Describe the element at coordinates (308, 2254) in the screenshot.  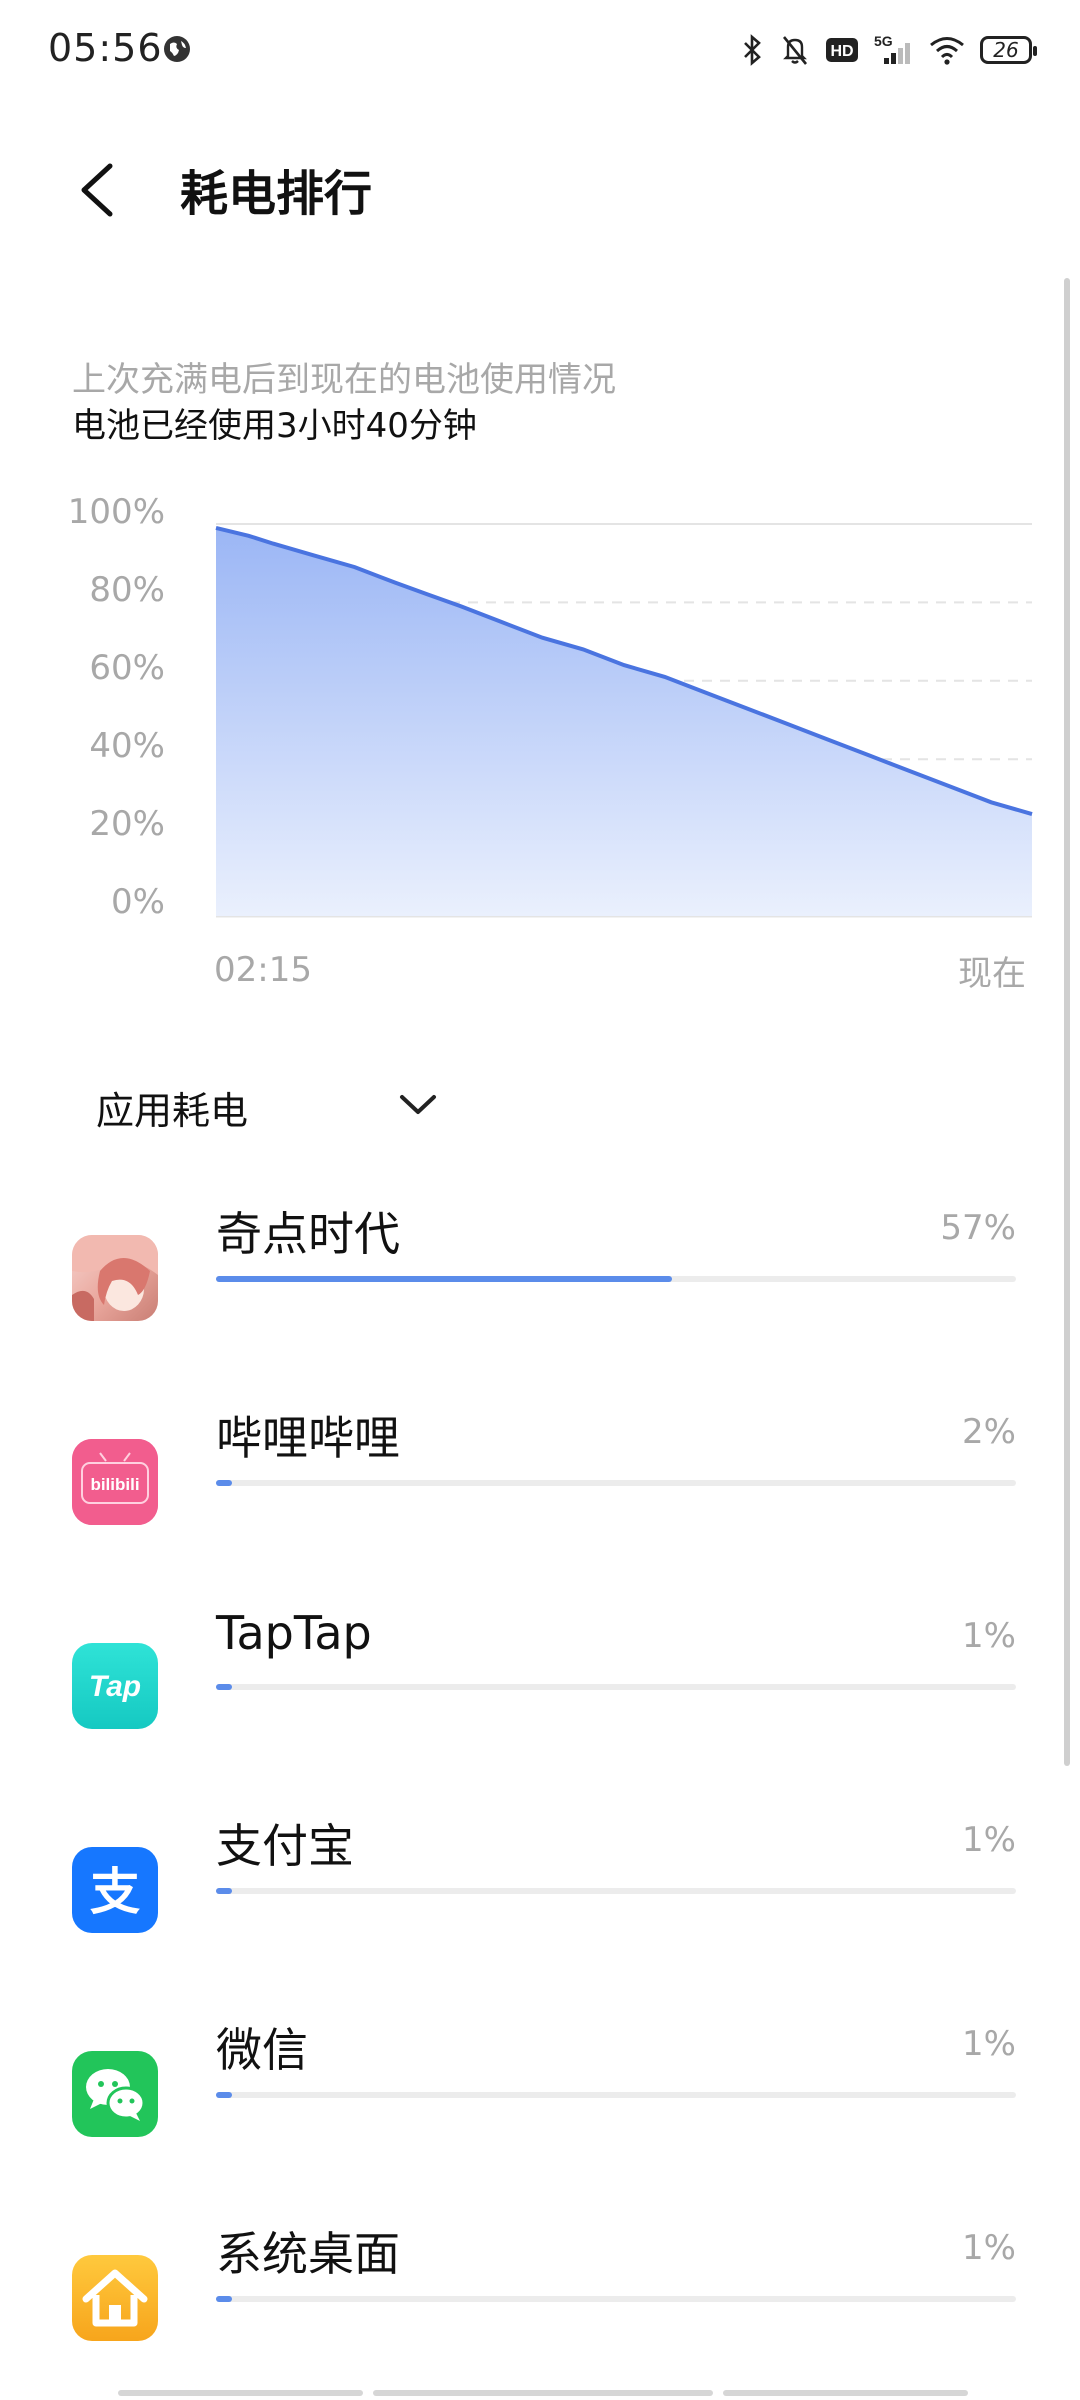
I see `app-name: 系统桌面` at that location.